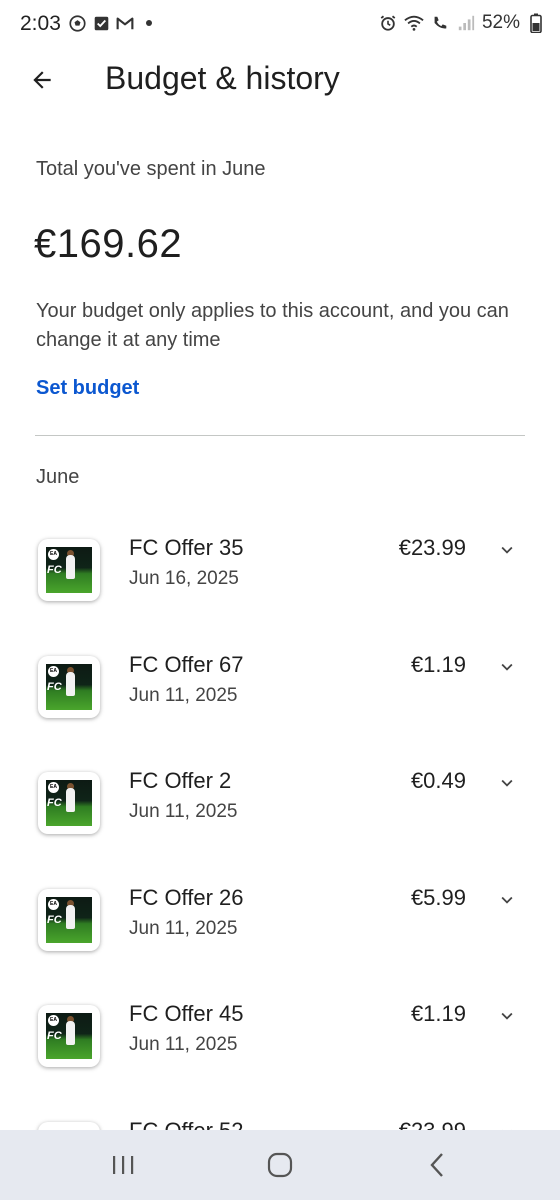  I want to click on back-nav-button, so click(437, 1165).